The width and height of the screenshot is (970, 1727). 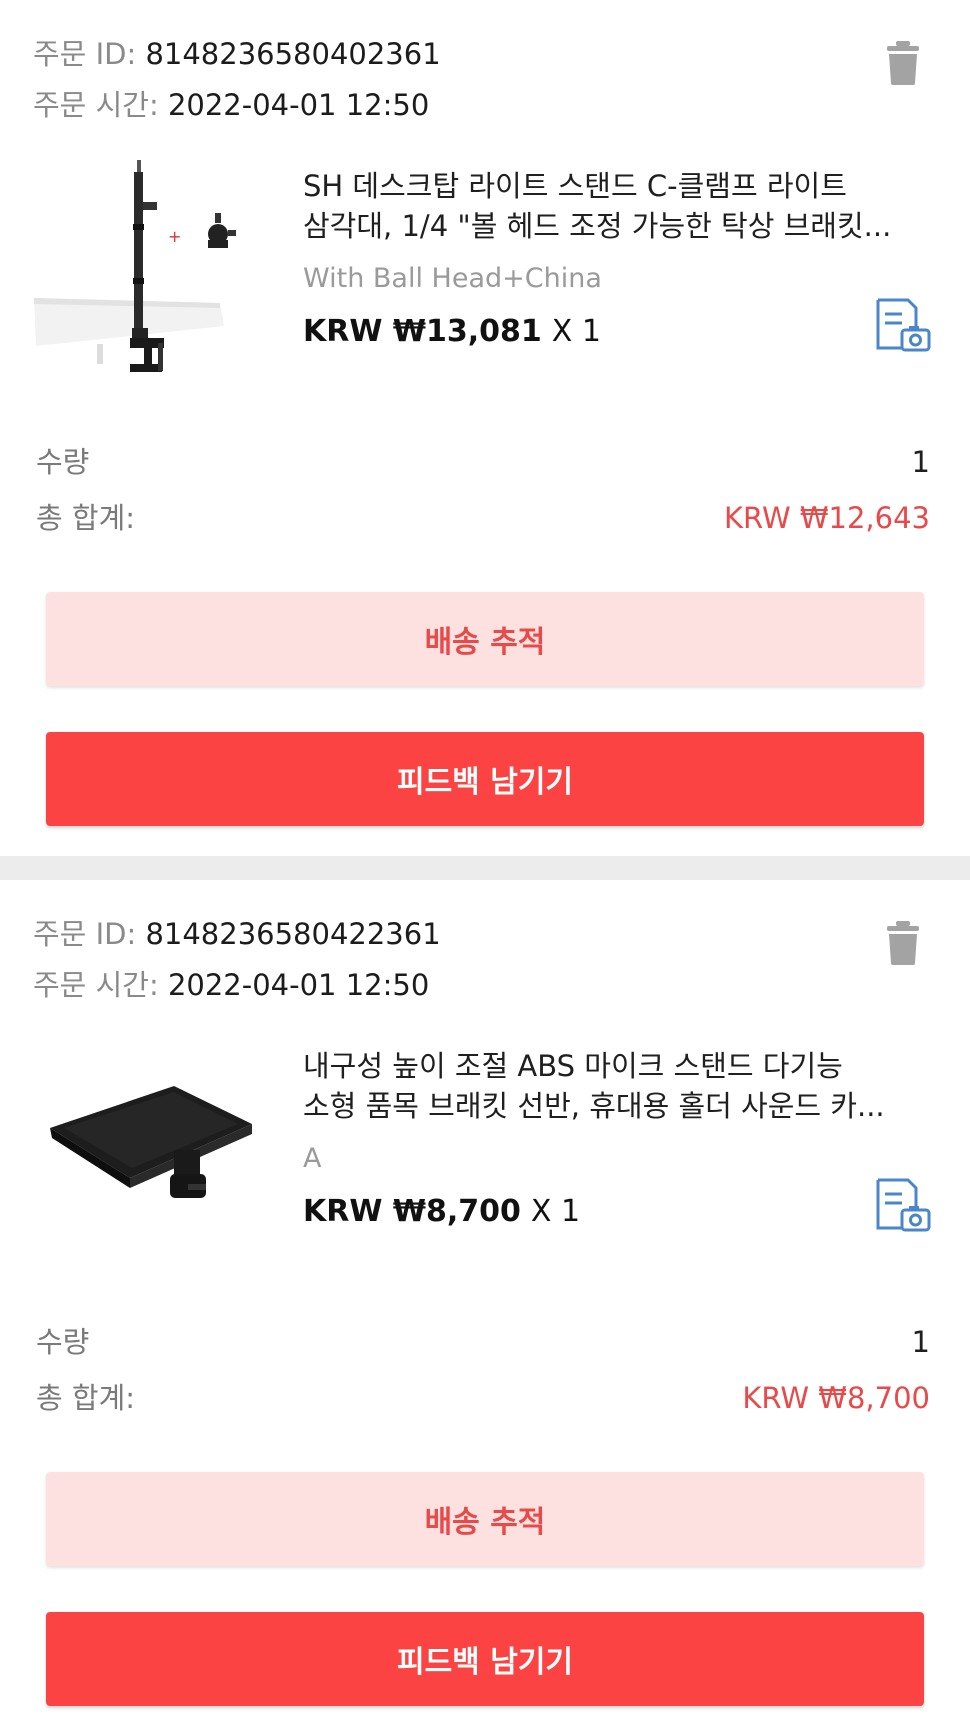 I want to click on product-price: KRW ₩13,081 X 1, so click(x=452, y=332).